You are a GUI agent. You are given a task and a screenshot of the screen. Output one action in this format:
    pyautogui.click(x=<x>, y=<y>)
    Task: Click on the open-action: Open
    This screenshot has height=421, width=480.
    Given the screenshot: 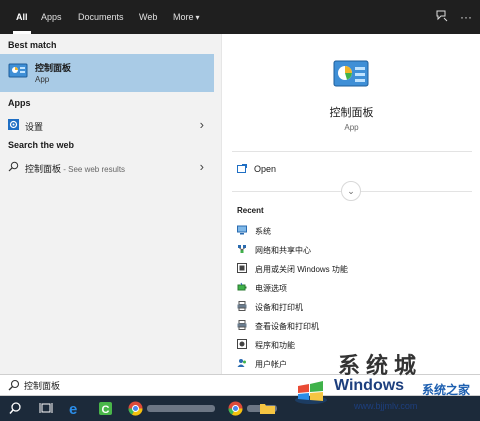 What is the action you would take?
    pyautogui.click(x=265, y=169)
    